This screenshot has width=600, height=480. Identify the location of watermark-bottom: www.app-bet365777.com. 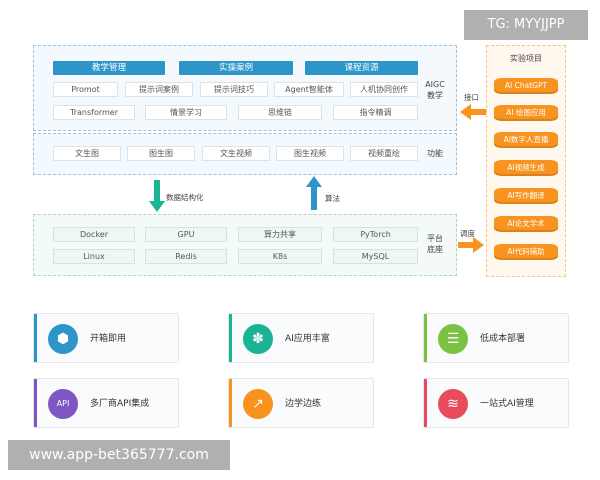
(119, 455).